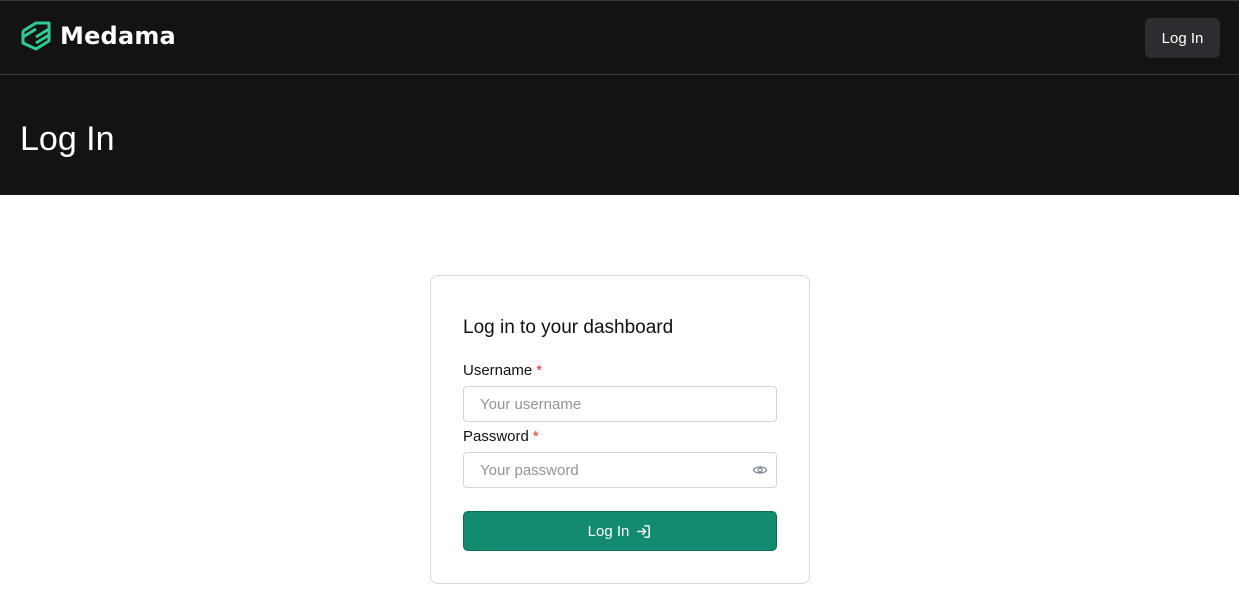  I want to click on username-input, so click(620, 404).